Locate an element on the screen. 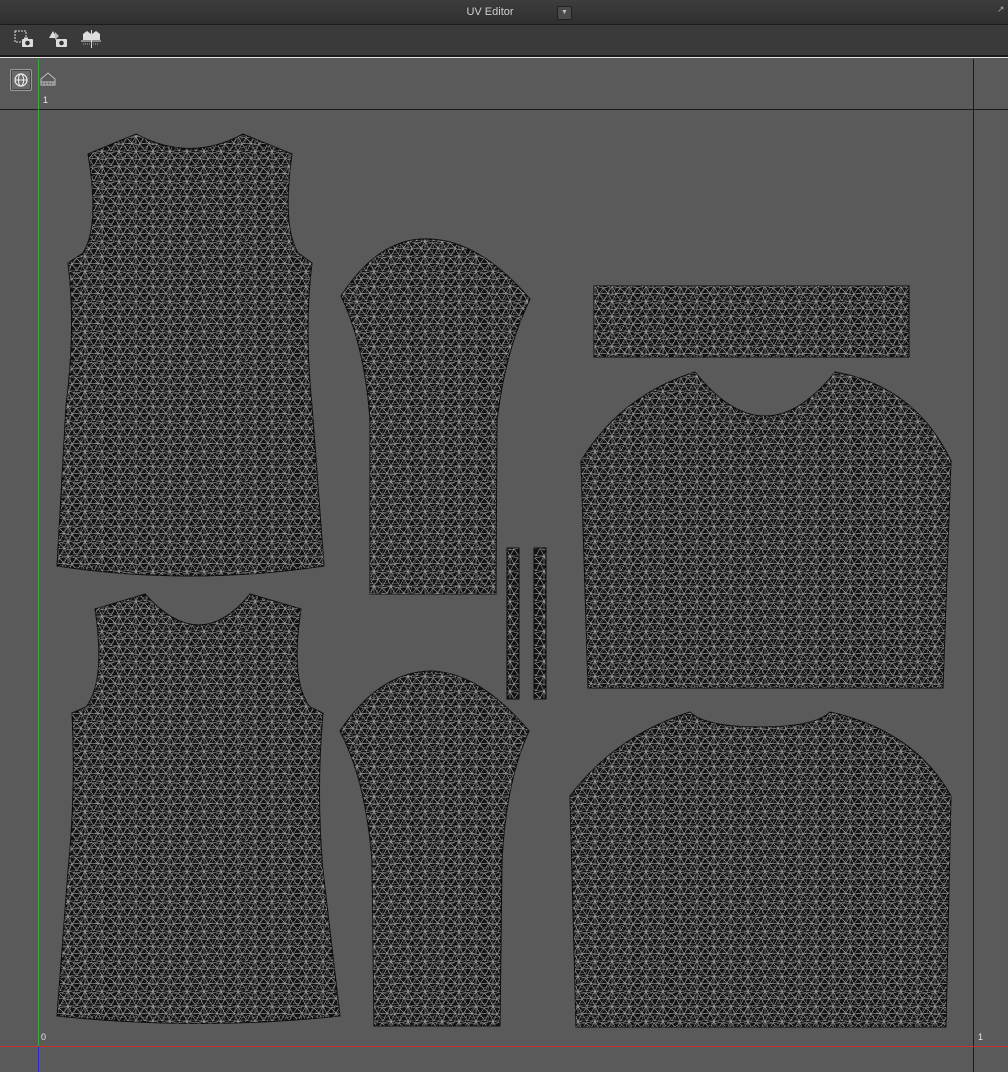 Image resolution: width=1008 pixels, height=1072 pixels. v-axis-label-top: 1 is located at coordinates (46, 100).